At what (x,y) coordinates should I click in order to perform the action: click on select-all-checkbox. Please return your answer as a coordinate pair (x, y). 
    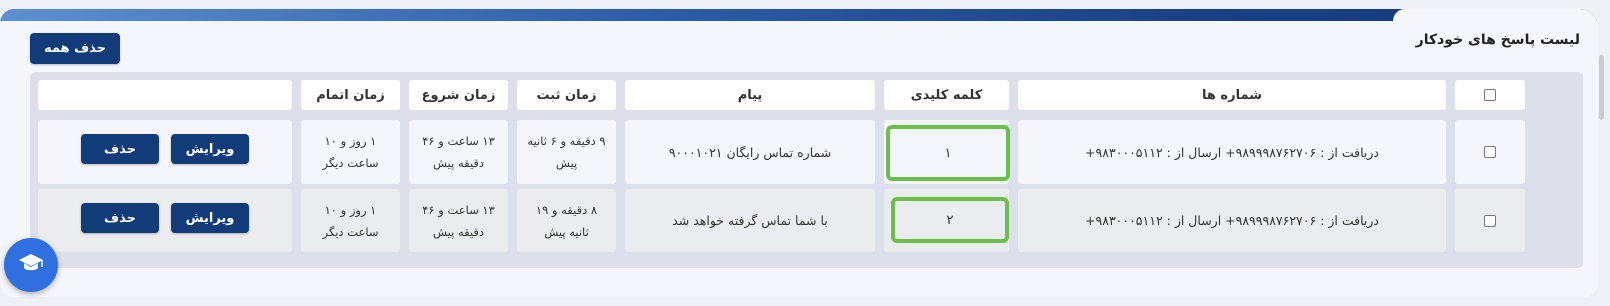
    Looking at the image, I should click on (1490, 95).